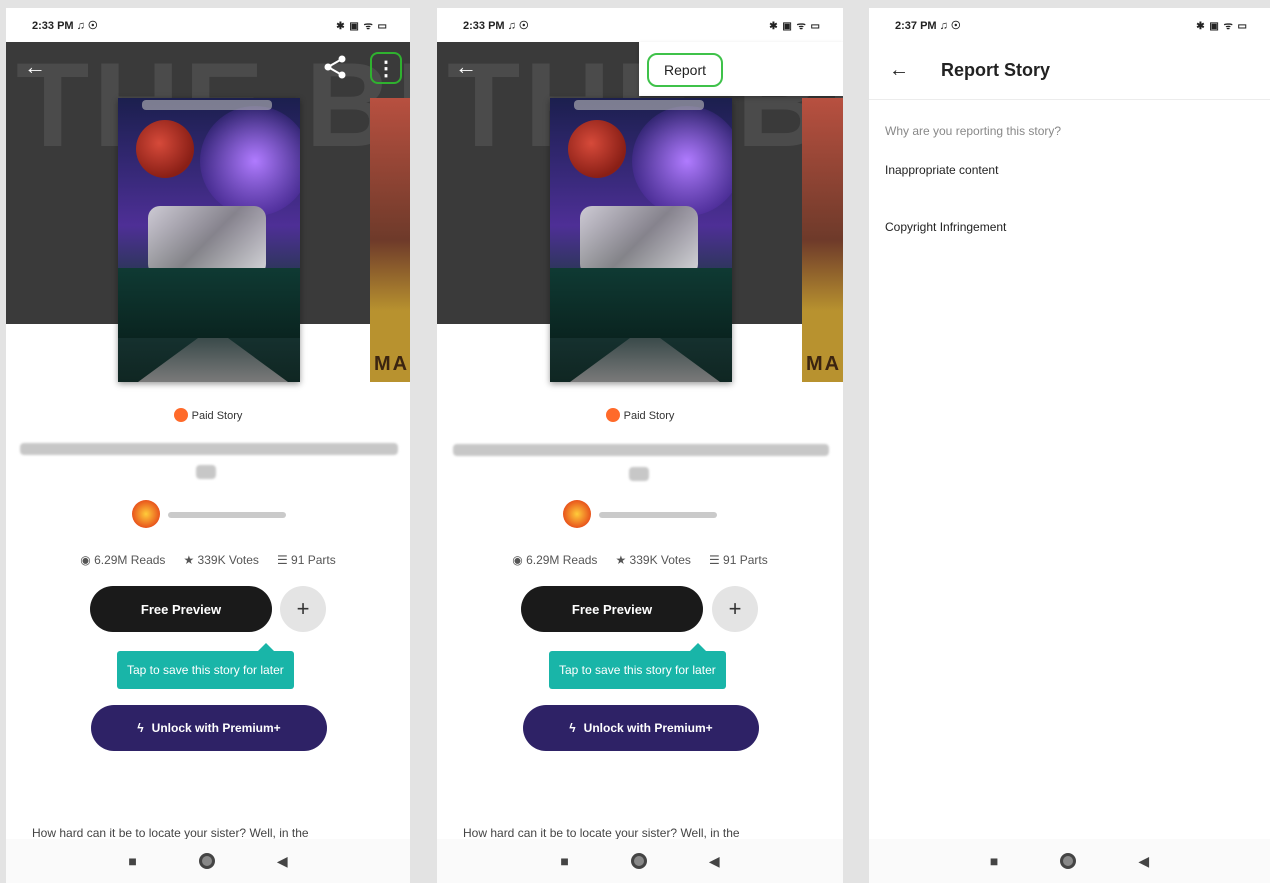 The image size is (1270, 883). I want to click on option-copyright-infringement: Copyright Infringement, so click(945, 227).